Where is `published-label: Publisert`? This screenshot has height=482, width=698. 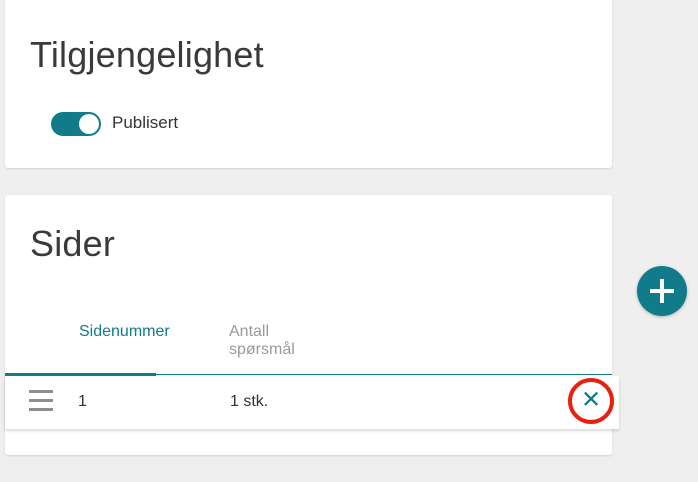 published-label: Publisert is located at coordinates (145, 122).